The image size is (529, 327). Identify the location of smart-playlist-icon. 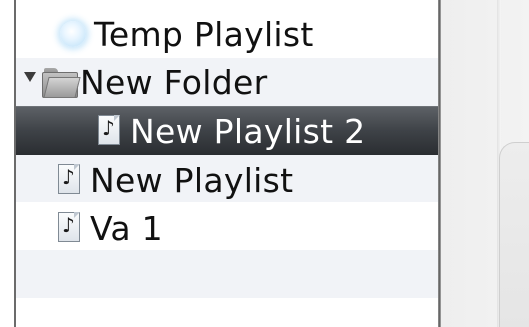
(73, 34).